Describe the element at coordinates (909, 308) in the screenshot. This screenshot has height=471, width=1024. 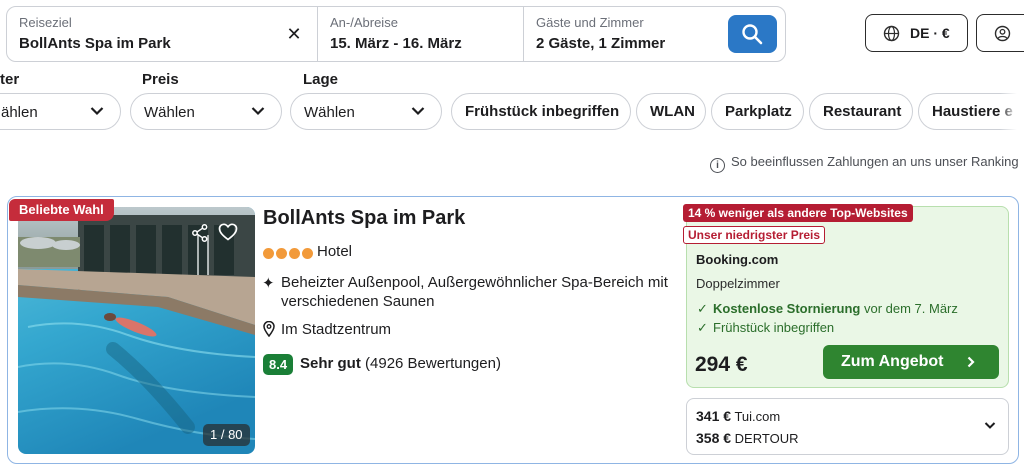
I see `perk-free-cancellation-rest: vor dem 7. März` at that location.